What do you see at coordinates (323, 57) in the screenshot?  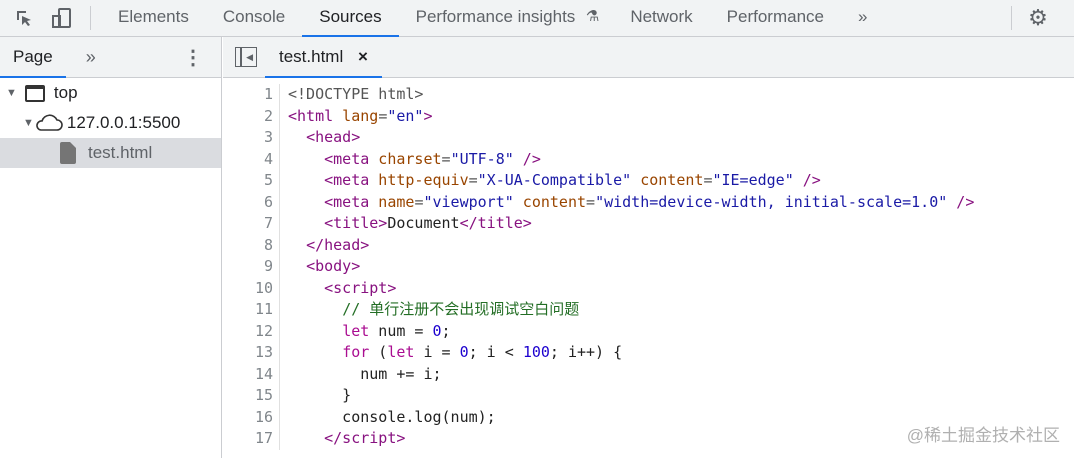 I see `file-tab: test.html ×` at bounding box center [323, 57].